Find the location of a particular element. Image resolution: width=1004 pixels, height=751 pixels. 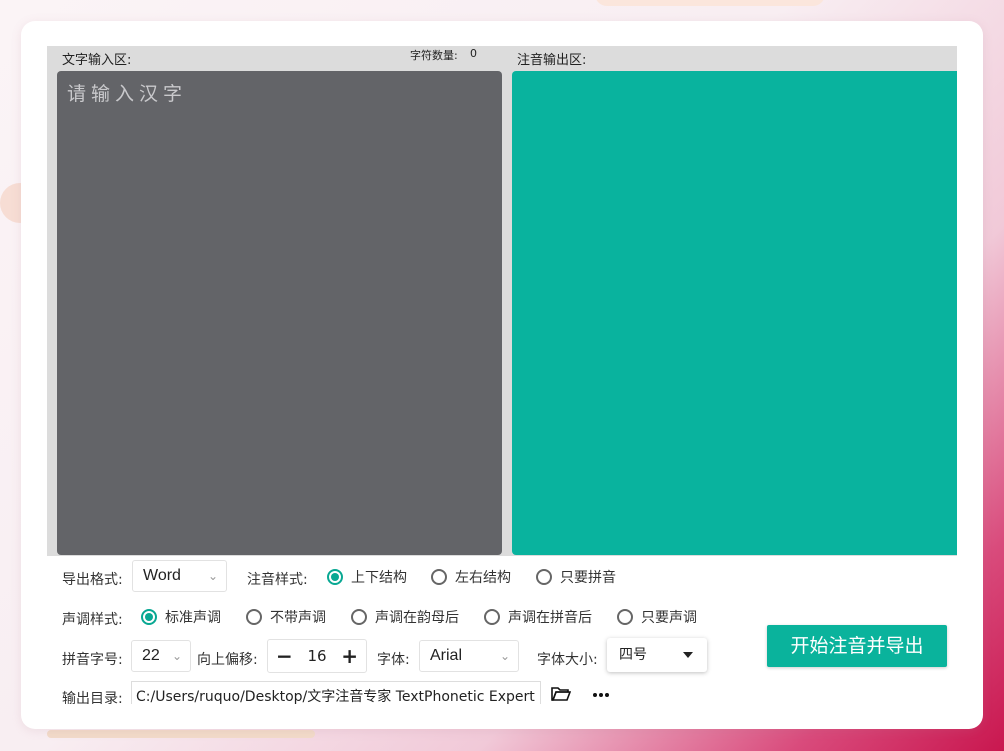

font-value: Arial is located at coordinates (446, 655).